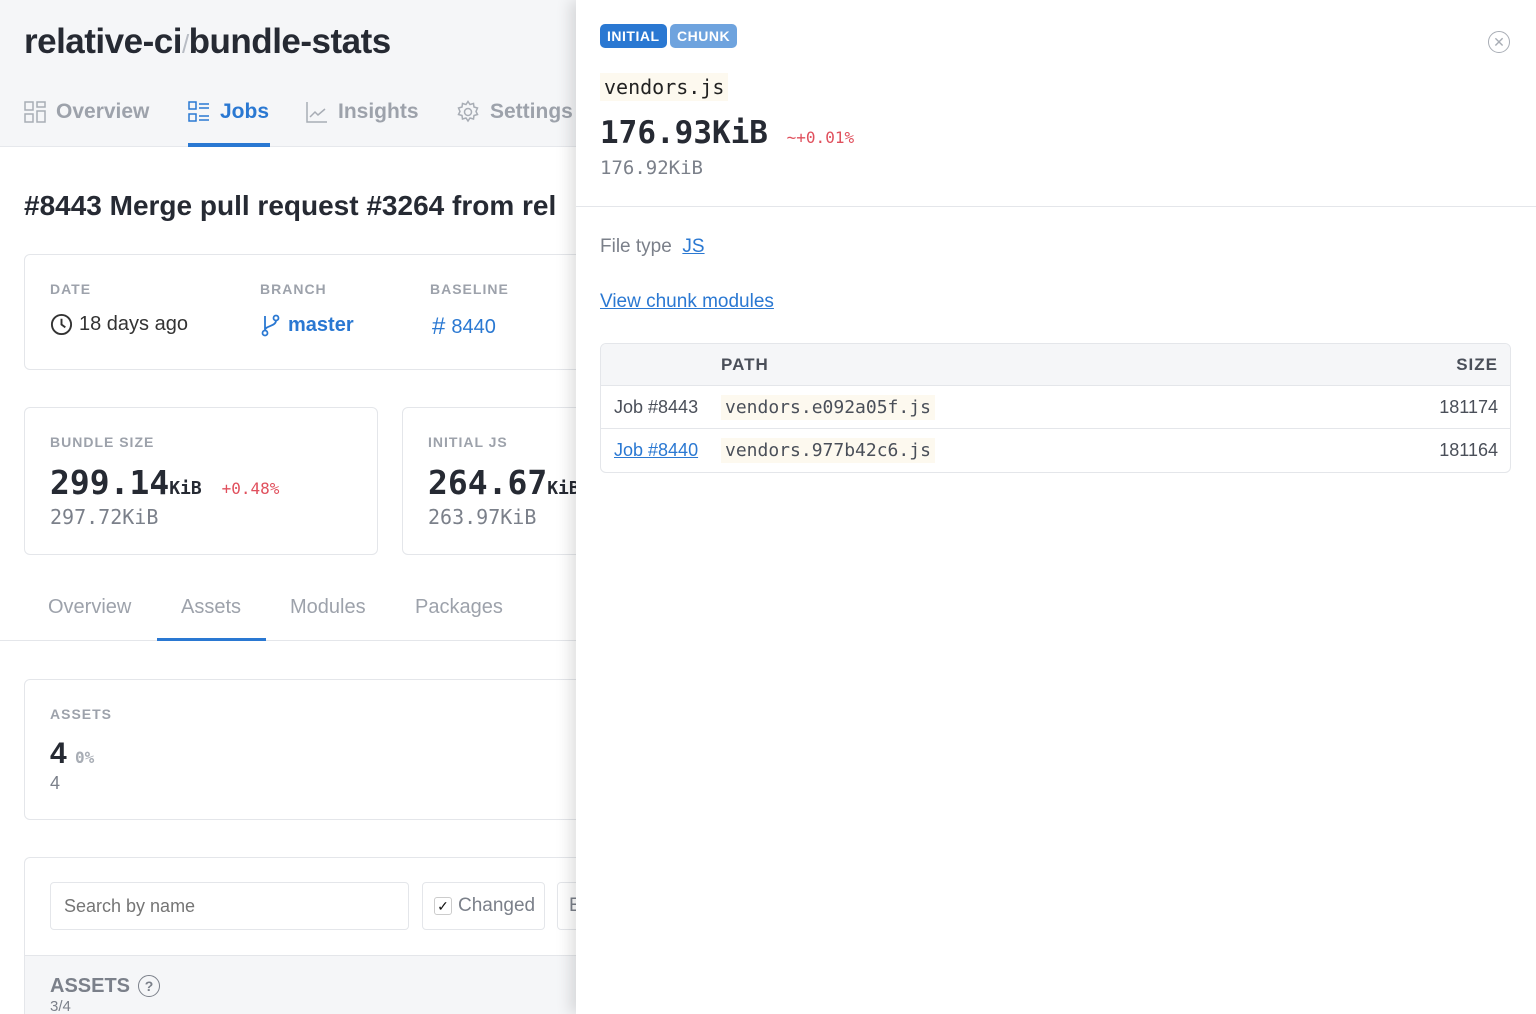 The width and height of the screenshot is (1536, 1014). What do you see at coordinates (469, 289) in the screenshot?
I see `baseline-label: BASELINE` at bounding box center [469, 289].